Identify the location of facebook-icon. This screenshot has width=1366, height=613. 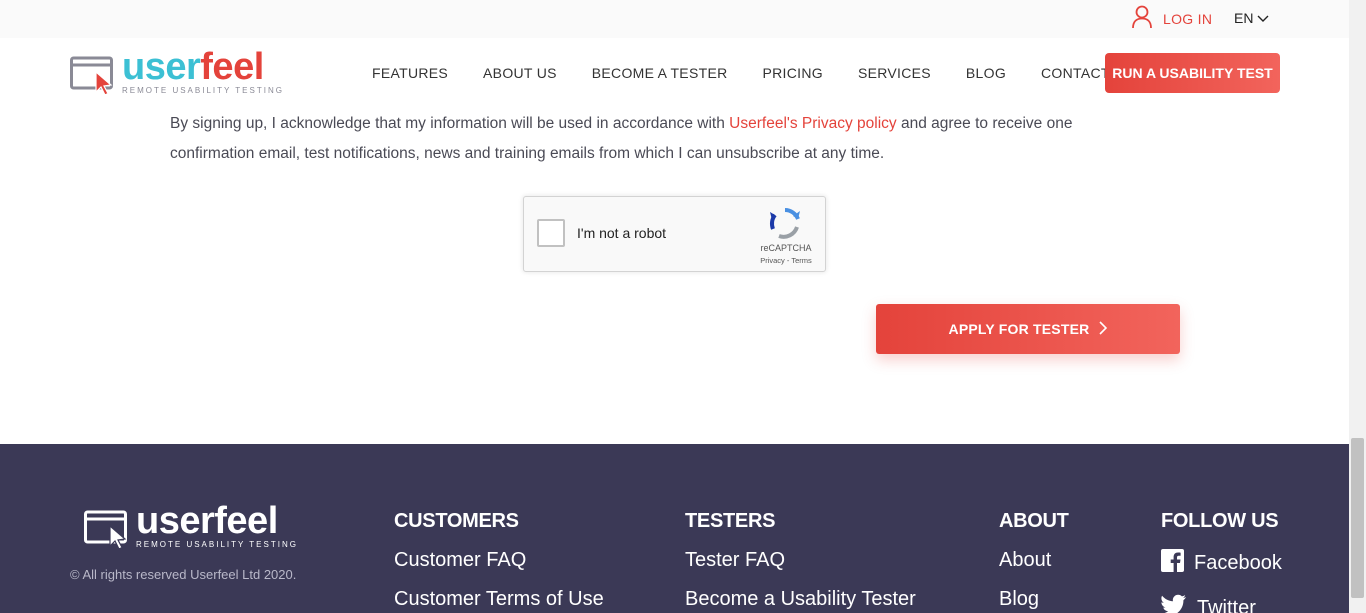
(1172, 563).